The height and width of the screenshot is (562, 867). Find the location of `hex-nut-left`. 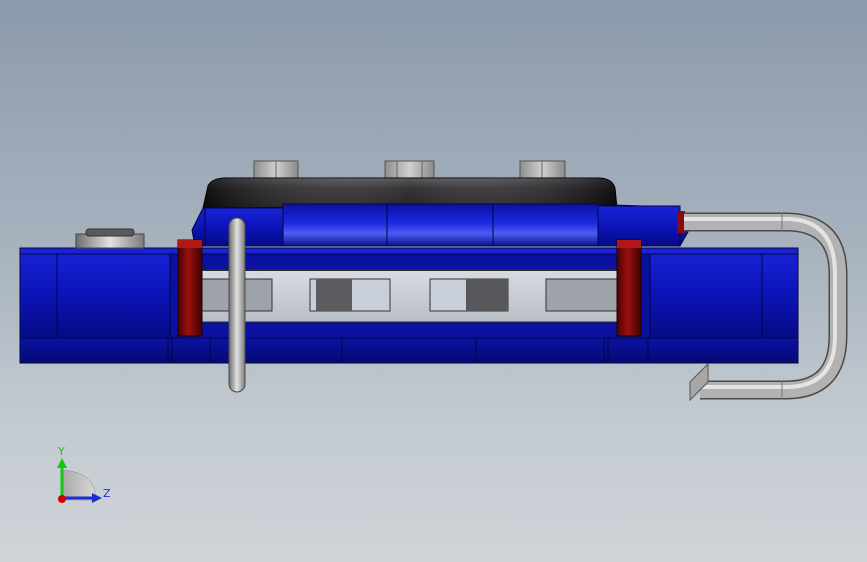

hex-nut-left is located at coordinates (276, 170).